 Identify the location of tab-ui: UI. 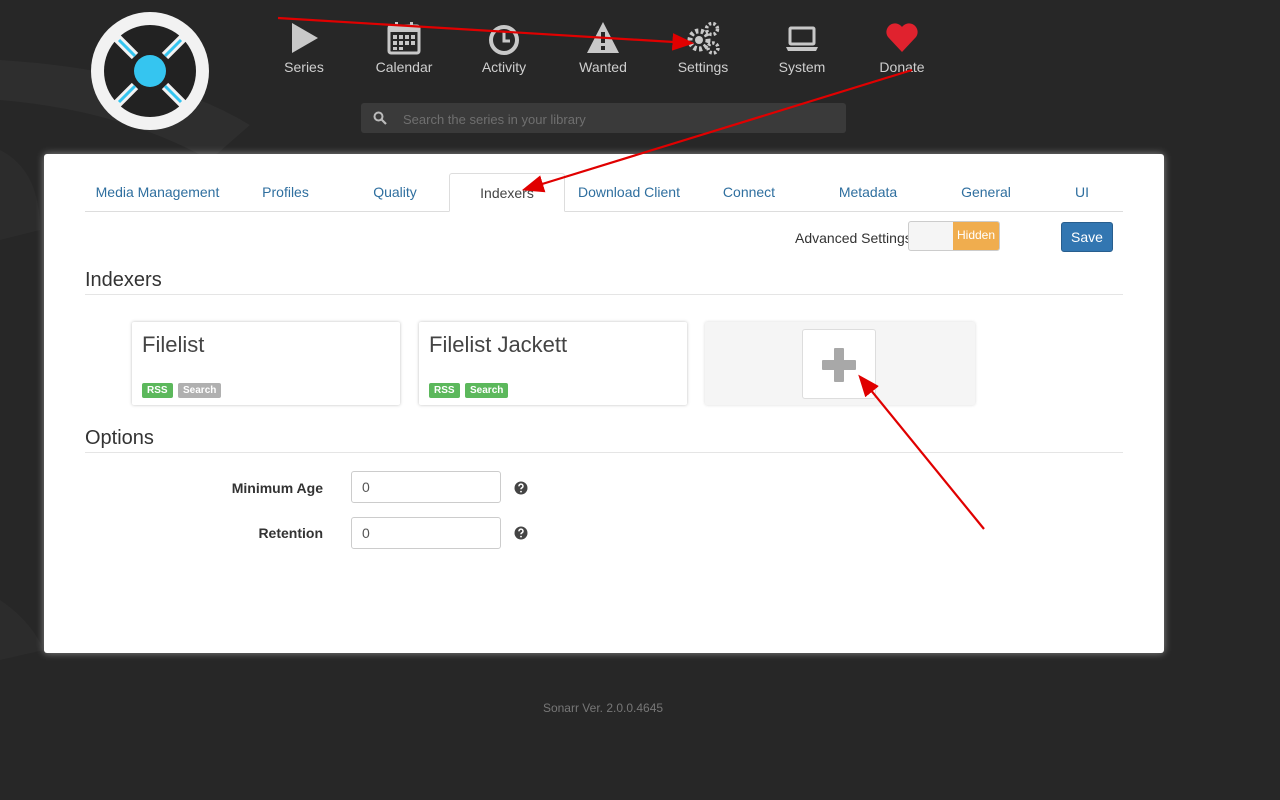
(1082, 192).